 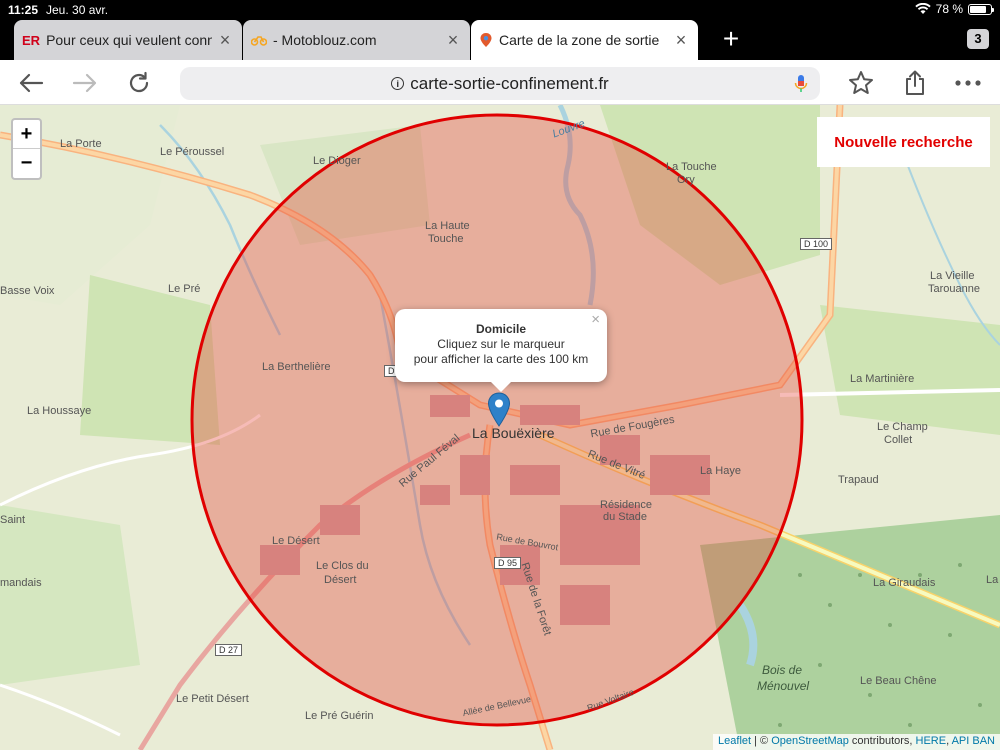 What do you see at coordinates (903, 142) in the screenshot?
I see `new-search-button: Nouvelle recherche` at bounding box center [903, 142].